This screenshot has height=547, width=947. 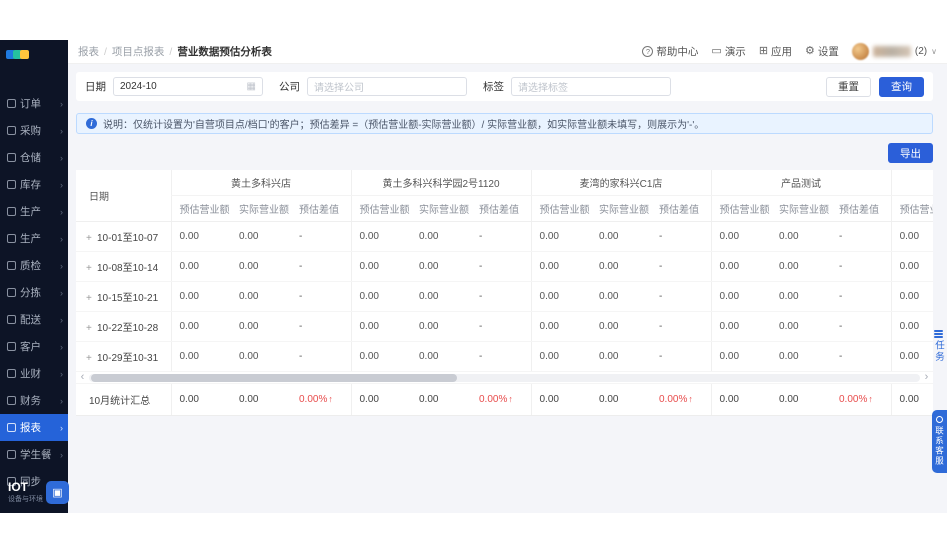 I want to click on sidebar-item-production-2: 生产 ›, so click(x=34, y=238).